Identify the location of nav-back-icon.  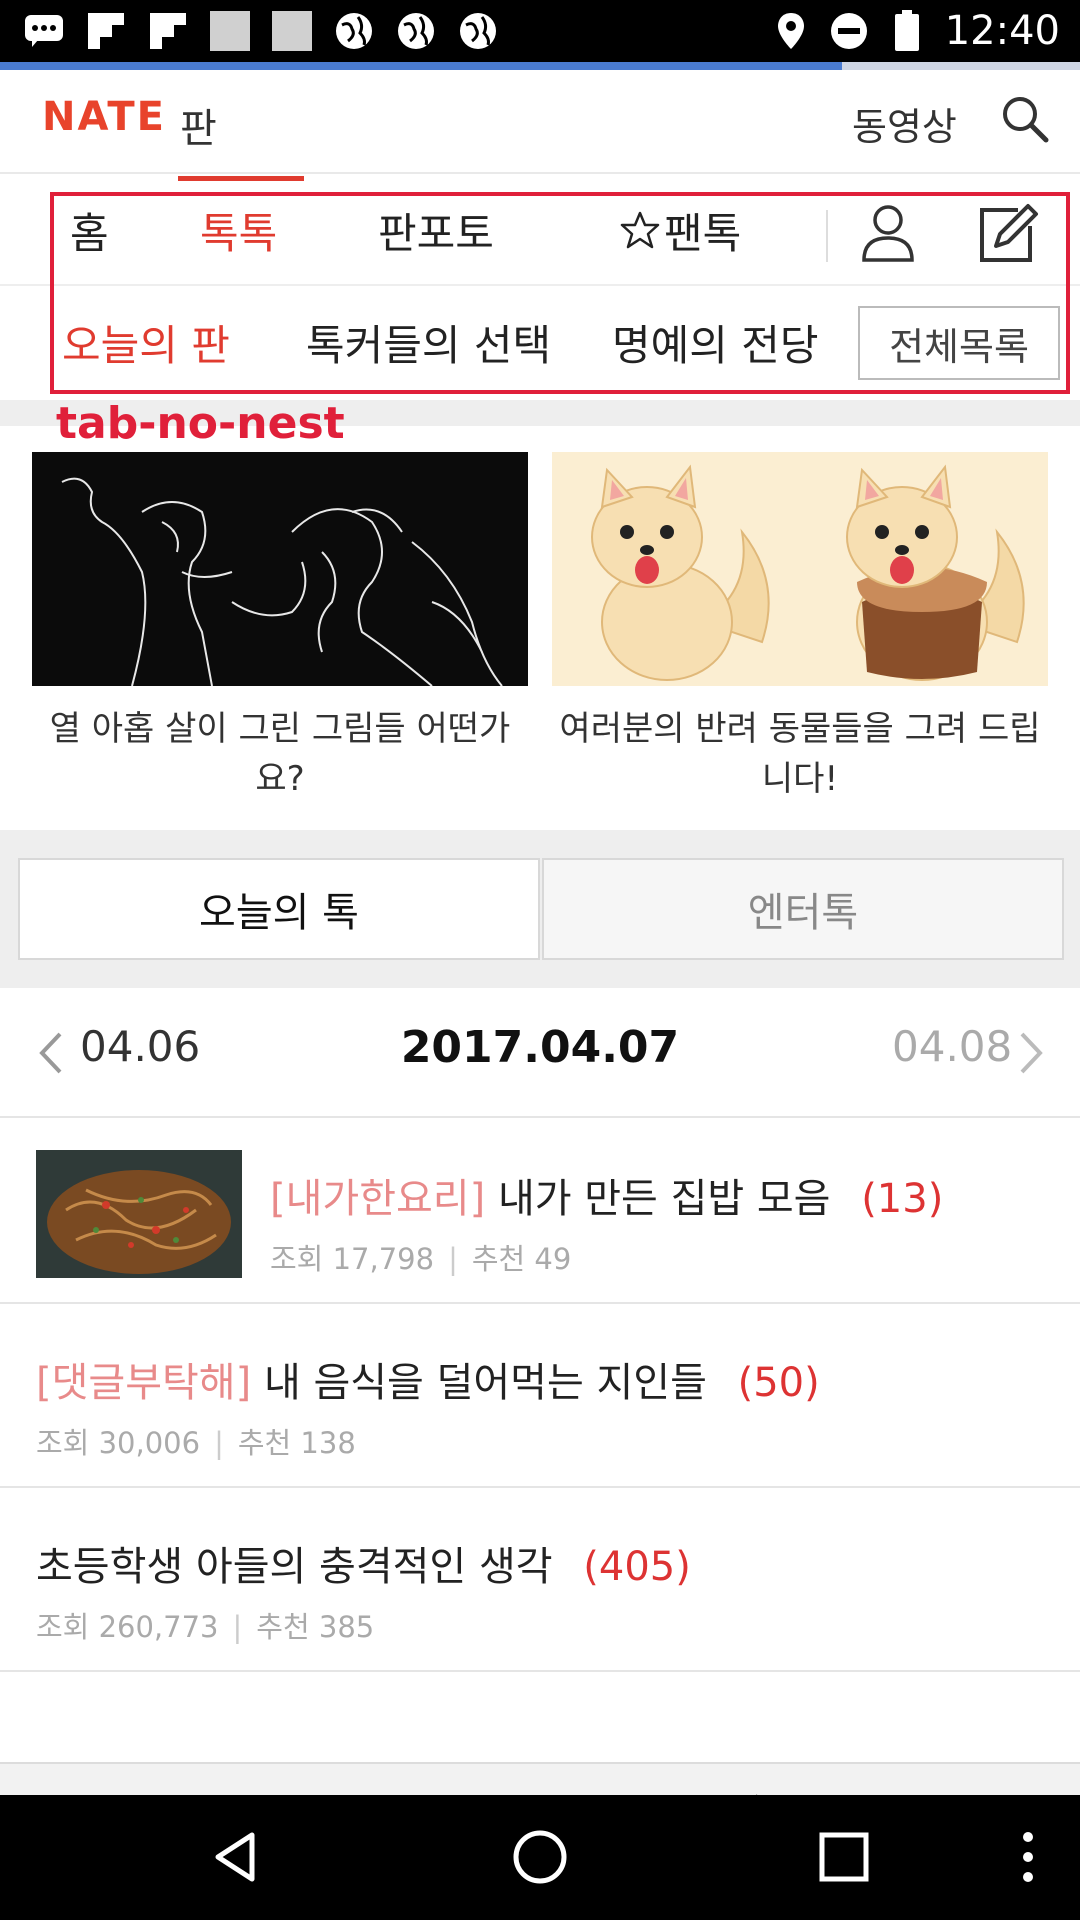
(236, 1857).